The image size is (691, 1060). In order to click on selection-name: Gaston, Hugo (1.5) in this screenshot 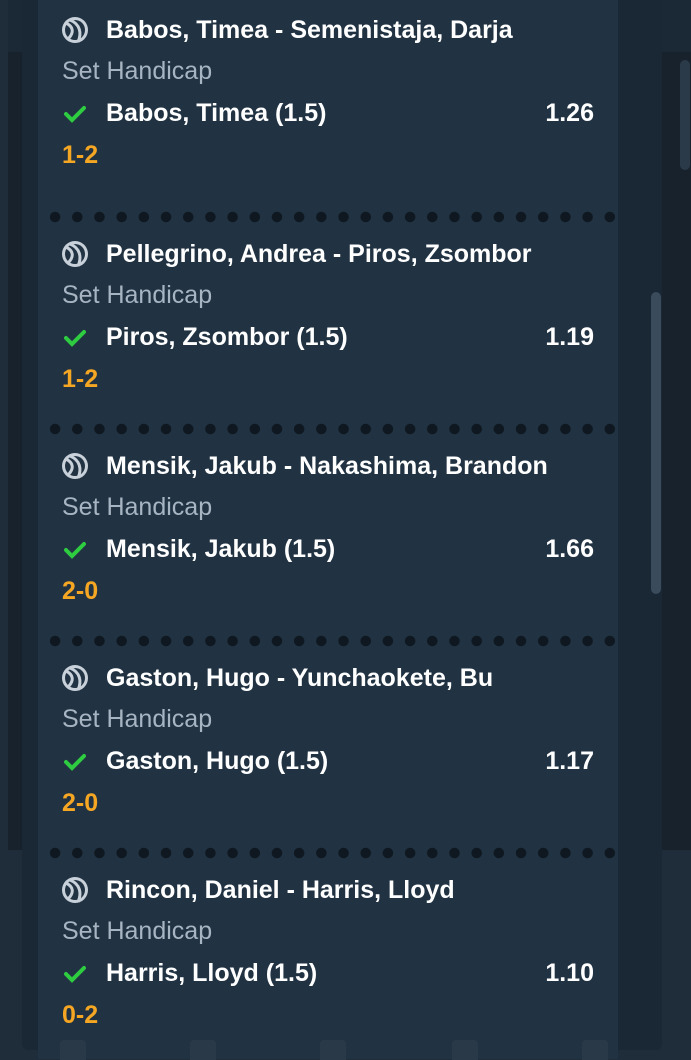, I will do `click(217, 761)`.